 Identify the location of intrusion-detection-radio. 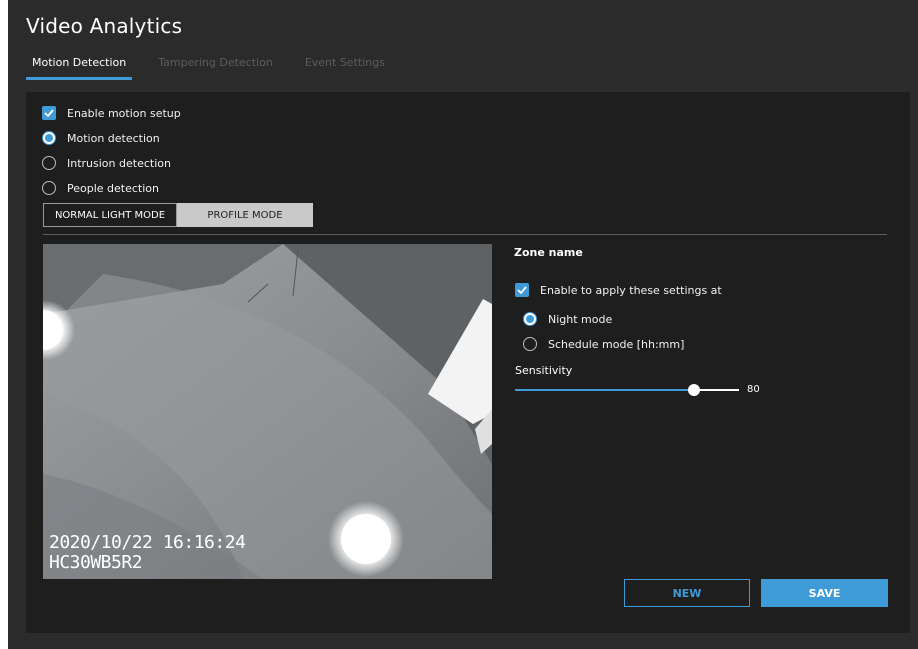
(49, 163).